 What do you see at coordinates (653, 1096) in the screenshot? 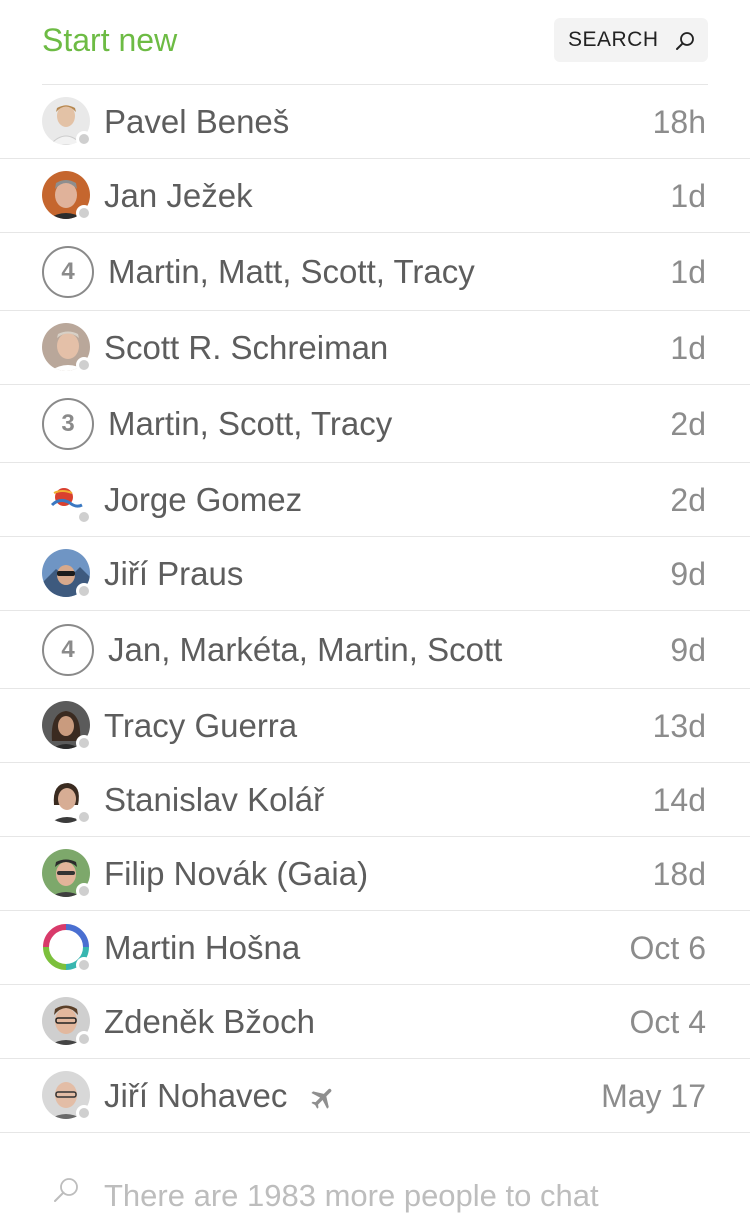
I see `conversation-time: May 17` at bounding box center [653, 1096].